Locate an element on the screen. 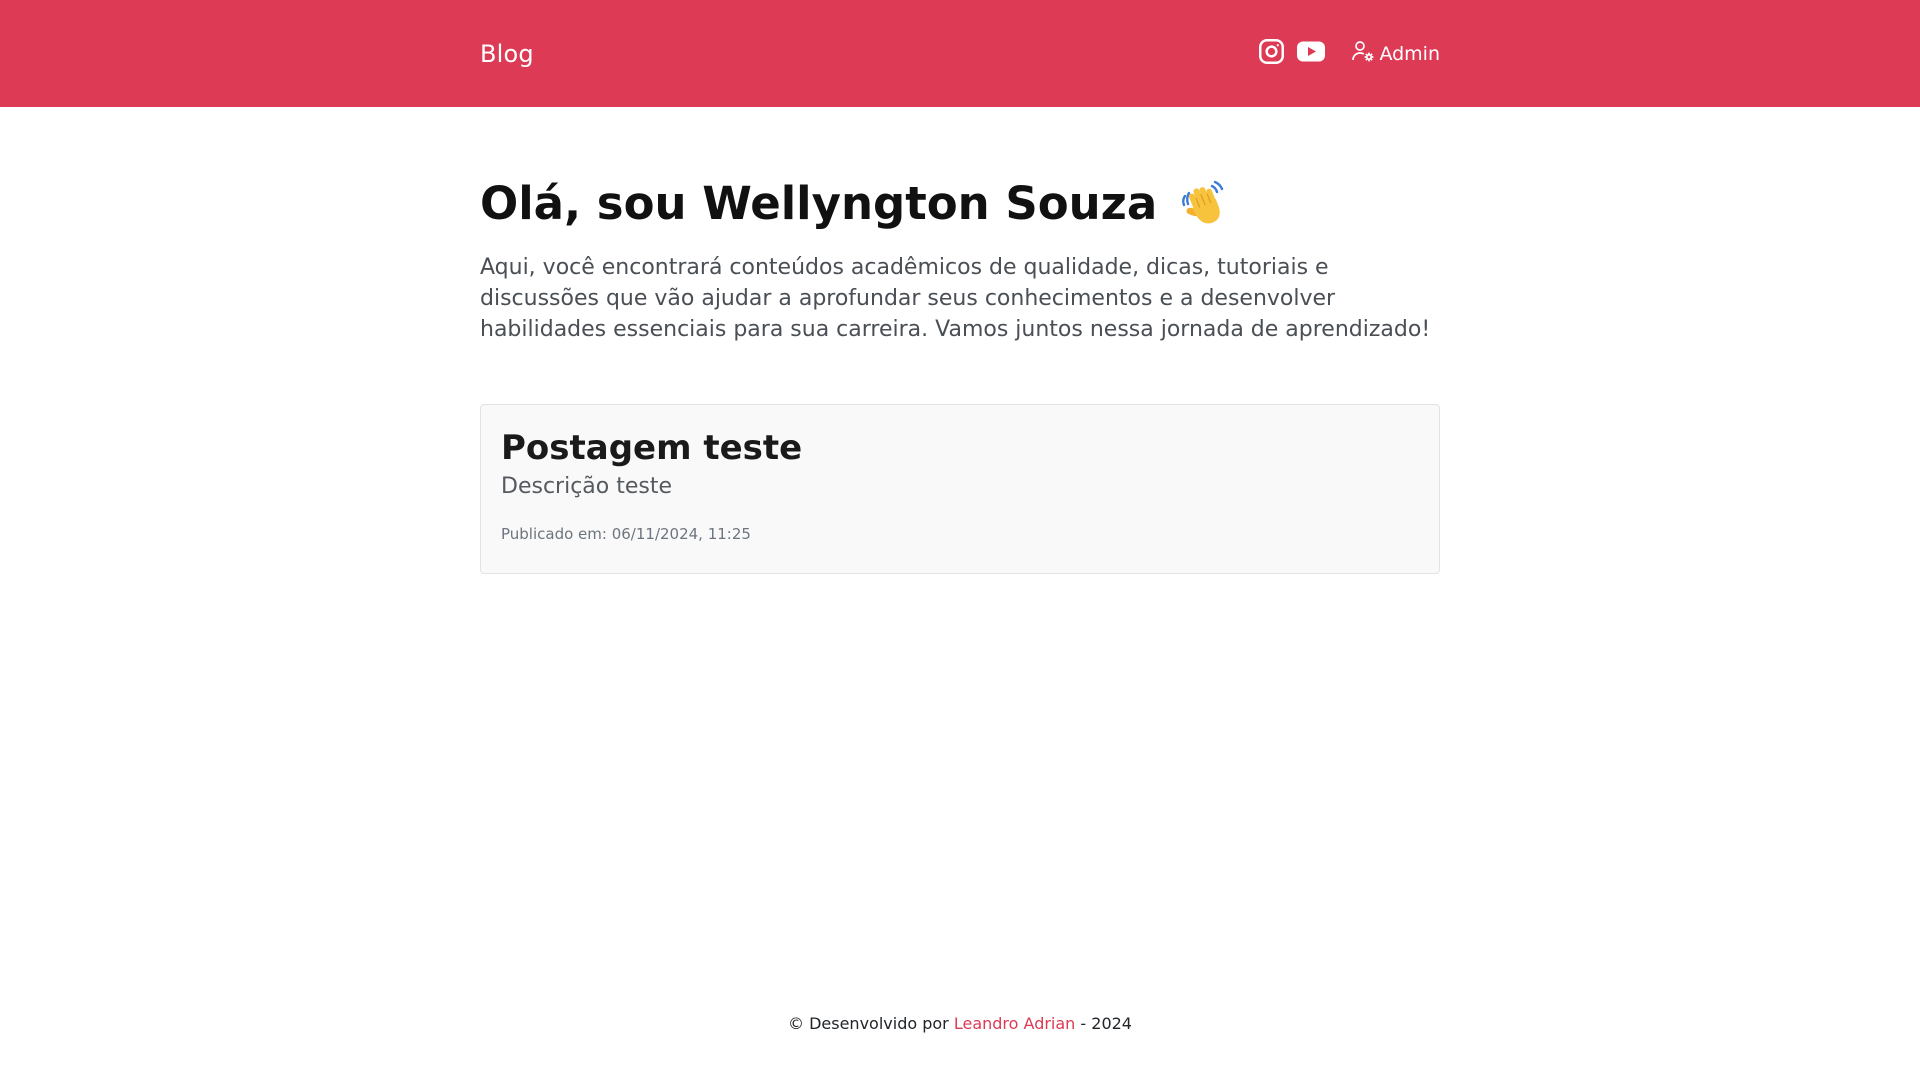 The width and height of the screenshot is (1920, 1080). footer-suffix: - 2024 is located at coordinates (1106, 1023).